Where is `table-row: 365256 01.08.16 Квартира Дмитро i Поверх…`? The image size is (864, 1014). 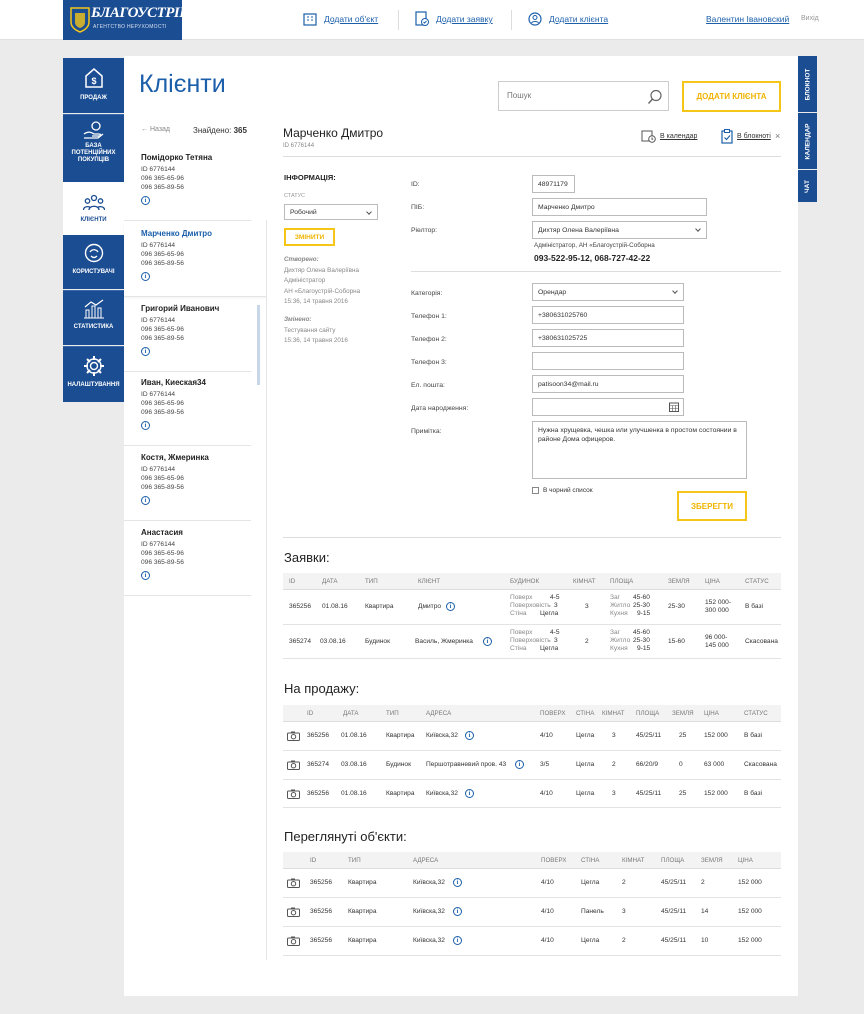
table-row: 365256 01.08.16 Квартира Дмитро i Поверх… is located at coordinates (532, 607).